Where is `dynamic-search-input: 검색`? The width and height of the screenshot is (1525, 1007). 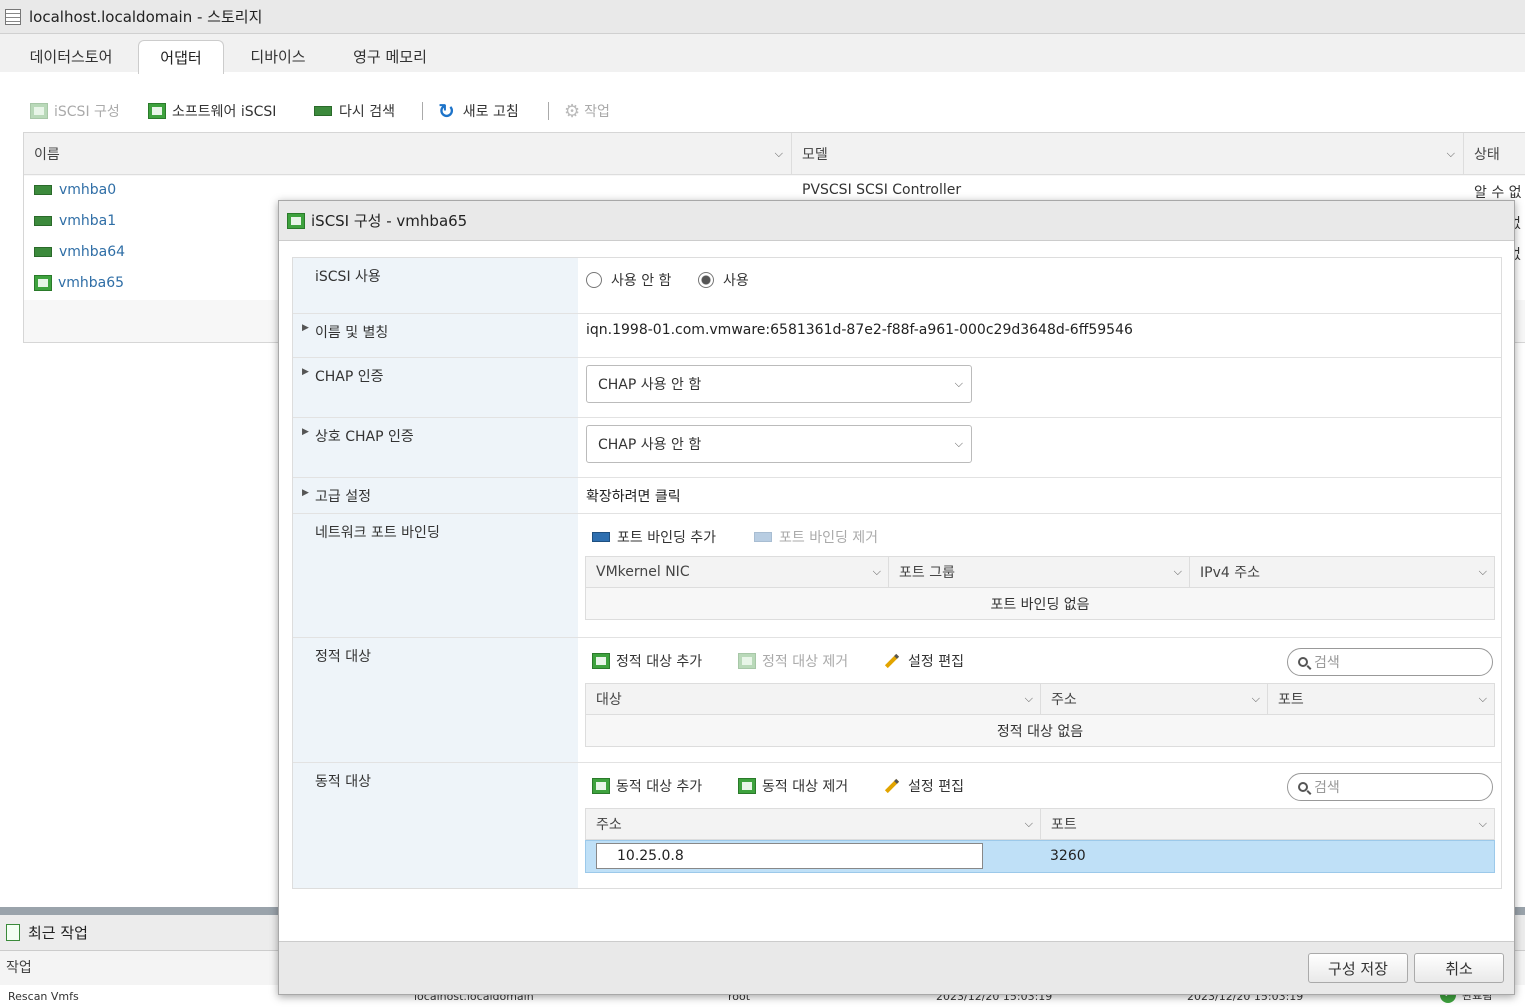 dynamic-search-input: 검색 is located at coordinates (1390, 787).